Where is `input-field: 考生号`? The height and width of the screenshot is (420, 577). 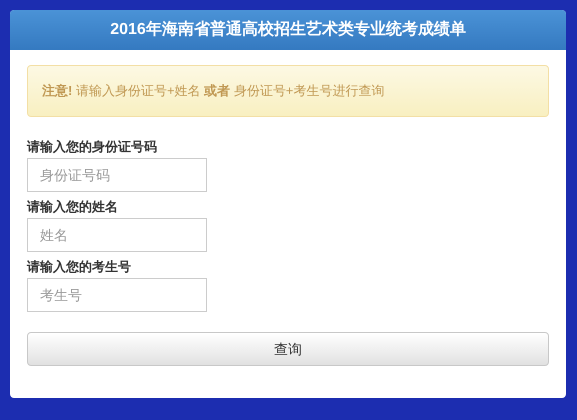 input-field: 考生号 is located at coordinates (117, 295).